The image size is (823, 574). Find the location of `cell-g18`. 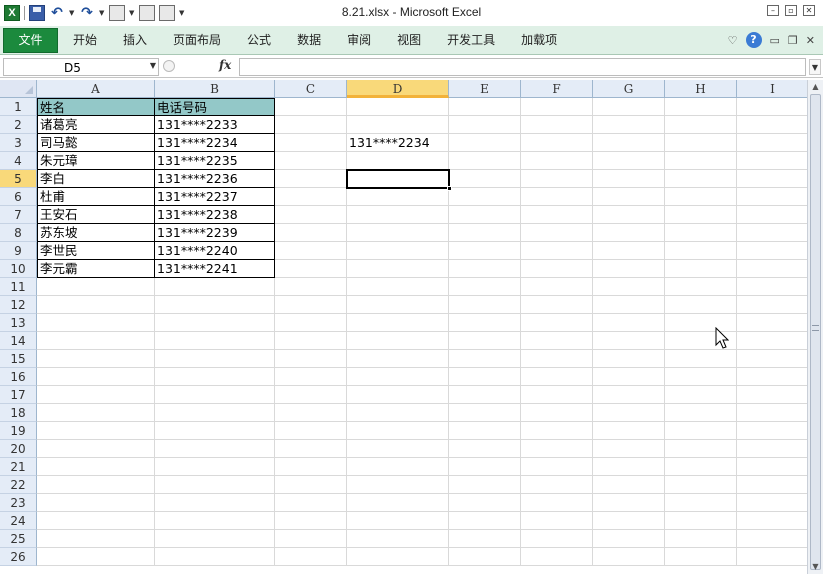

cell-g18 is located at coordinates (629, 413).